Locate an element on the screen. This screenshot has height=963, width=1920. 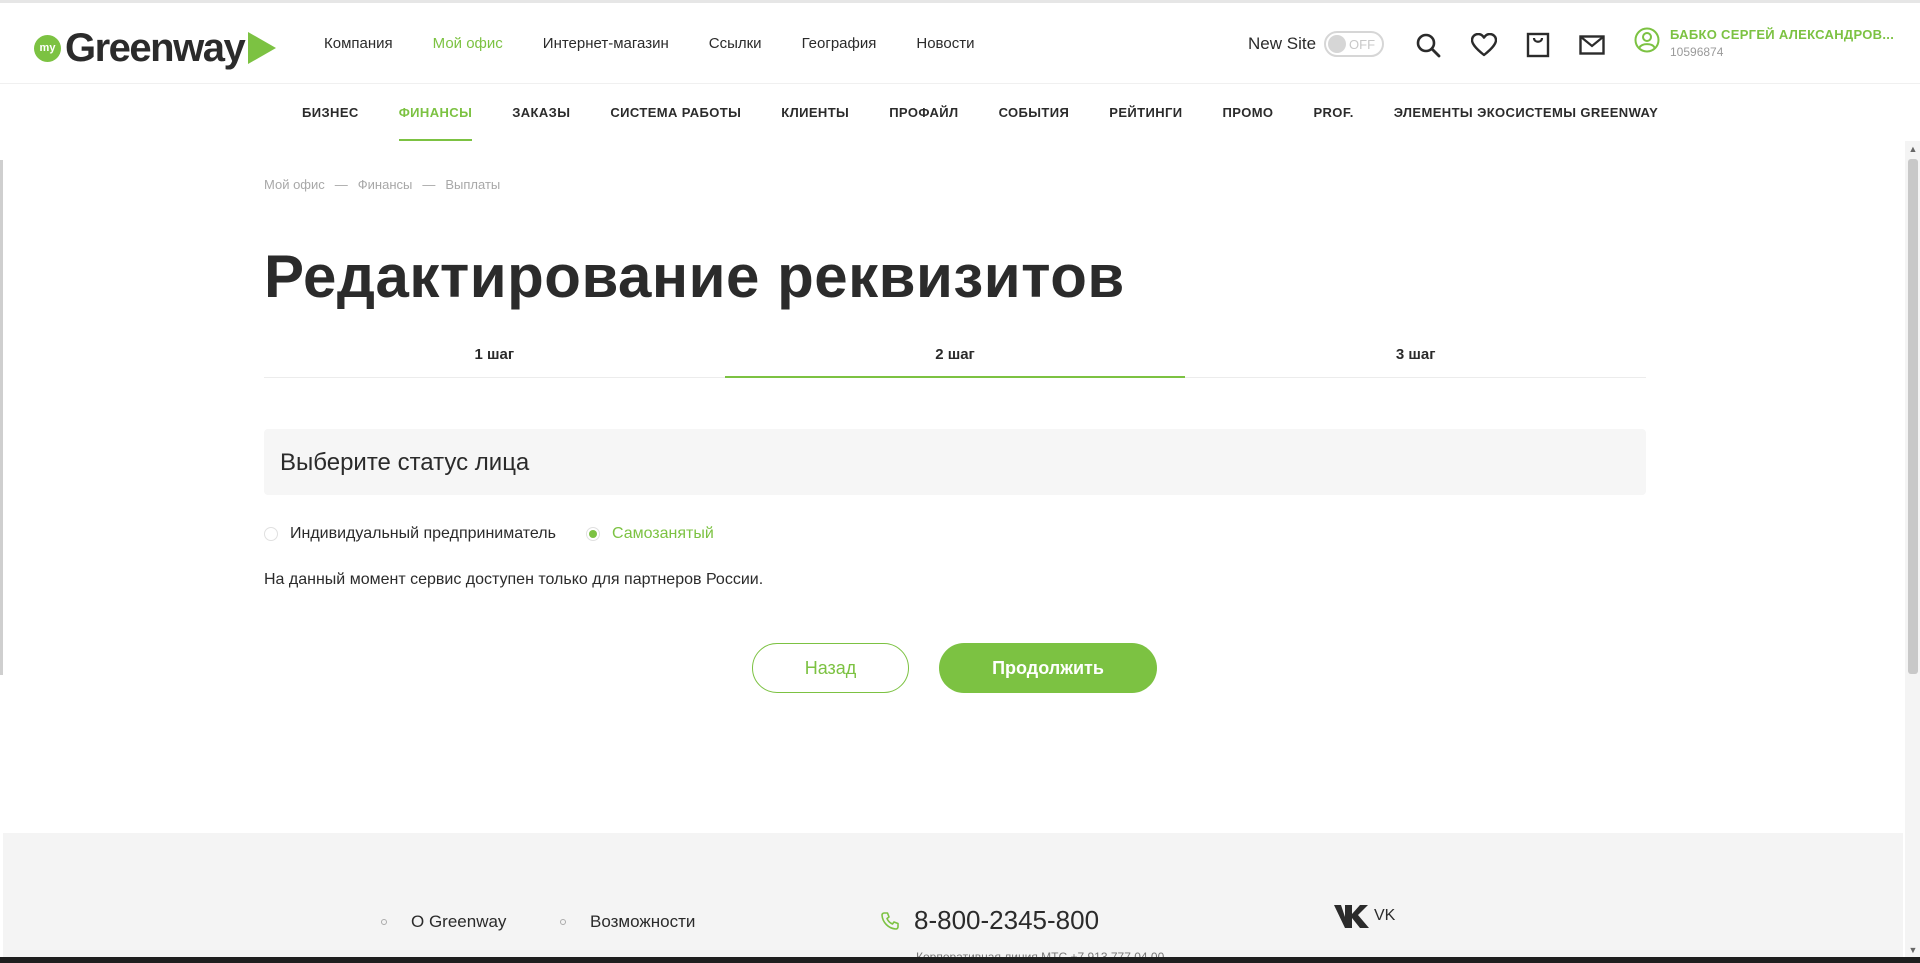
radio-label: Индивидуальный предприниматель is located at coordinates (423, 533).